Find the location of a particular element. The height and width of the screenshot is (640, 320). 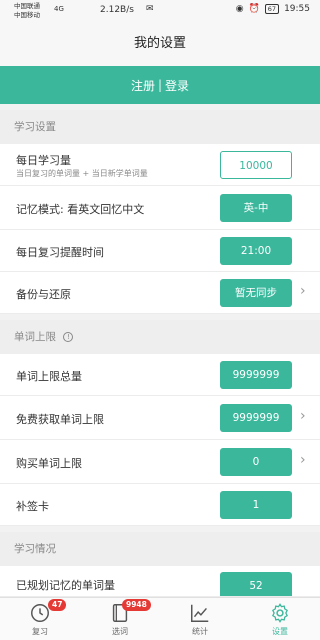

buy-limit-button: 0 is located at coordinates (256, 462).